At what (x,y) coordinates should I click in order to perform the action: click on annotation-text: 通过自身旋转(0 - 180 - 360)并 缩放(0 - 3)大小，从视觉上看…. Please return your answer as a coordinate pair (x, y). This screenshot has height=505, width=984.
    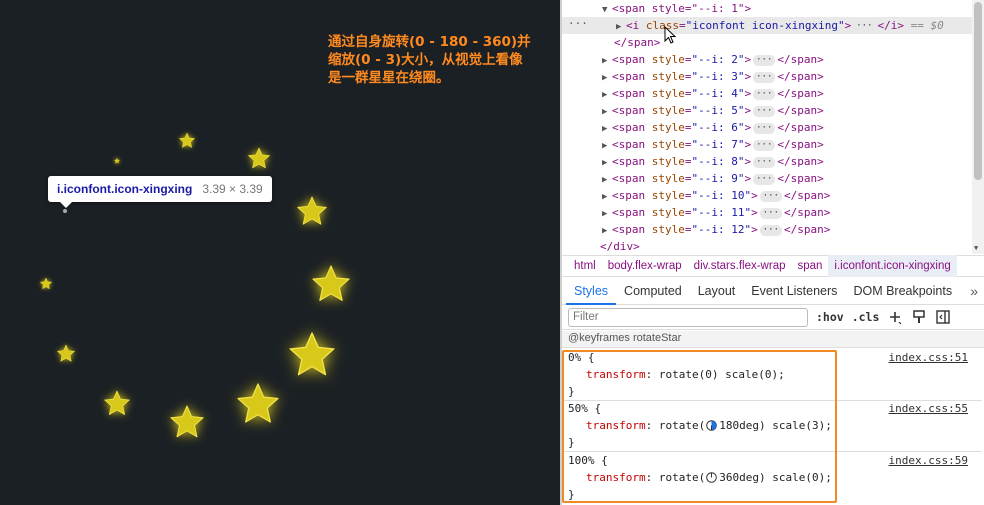
    Looking at the image, I should click on (441, 60).